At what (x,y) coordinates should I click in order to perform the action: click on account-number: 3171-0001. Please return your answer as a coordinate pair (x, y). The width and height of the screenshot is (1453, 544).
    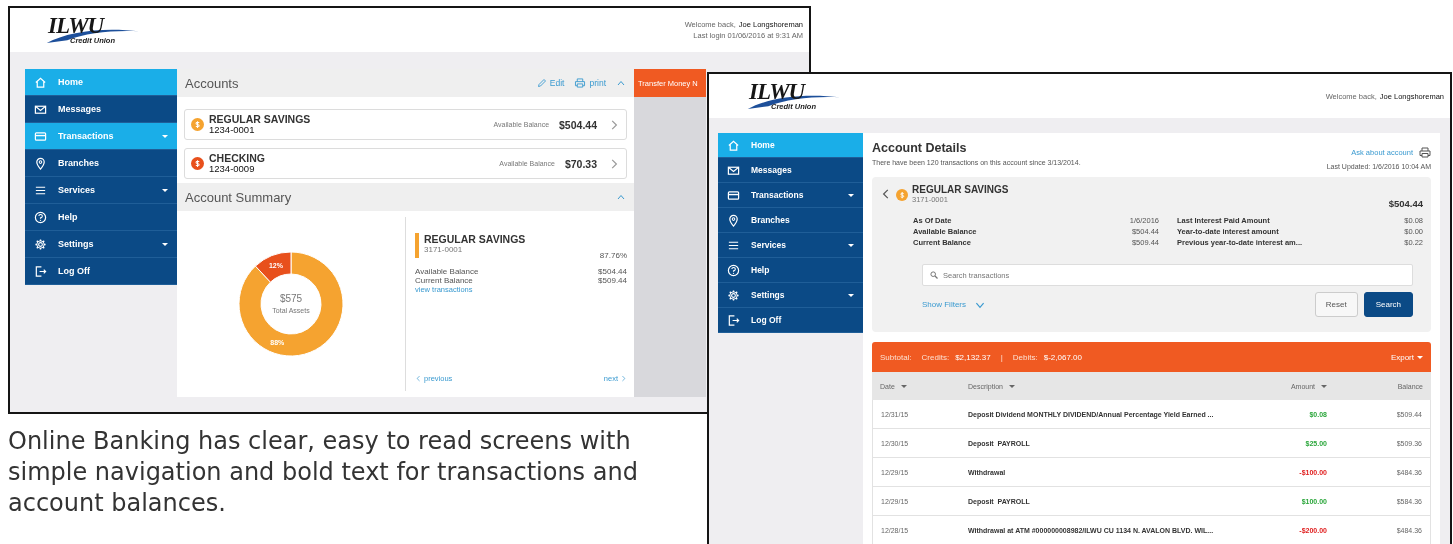
    Looking at the image, I should click on (443, 250).